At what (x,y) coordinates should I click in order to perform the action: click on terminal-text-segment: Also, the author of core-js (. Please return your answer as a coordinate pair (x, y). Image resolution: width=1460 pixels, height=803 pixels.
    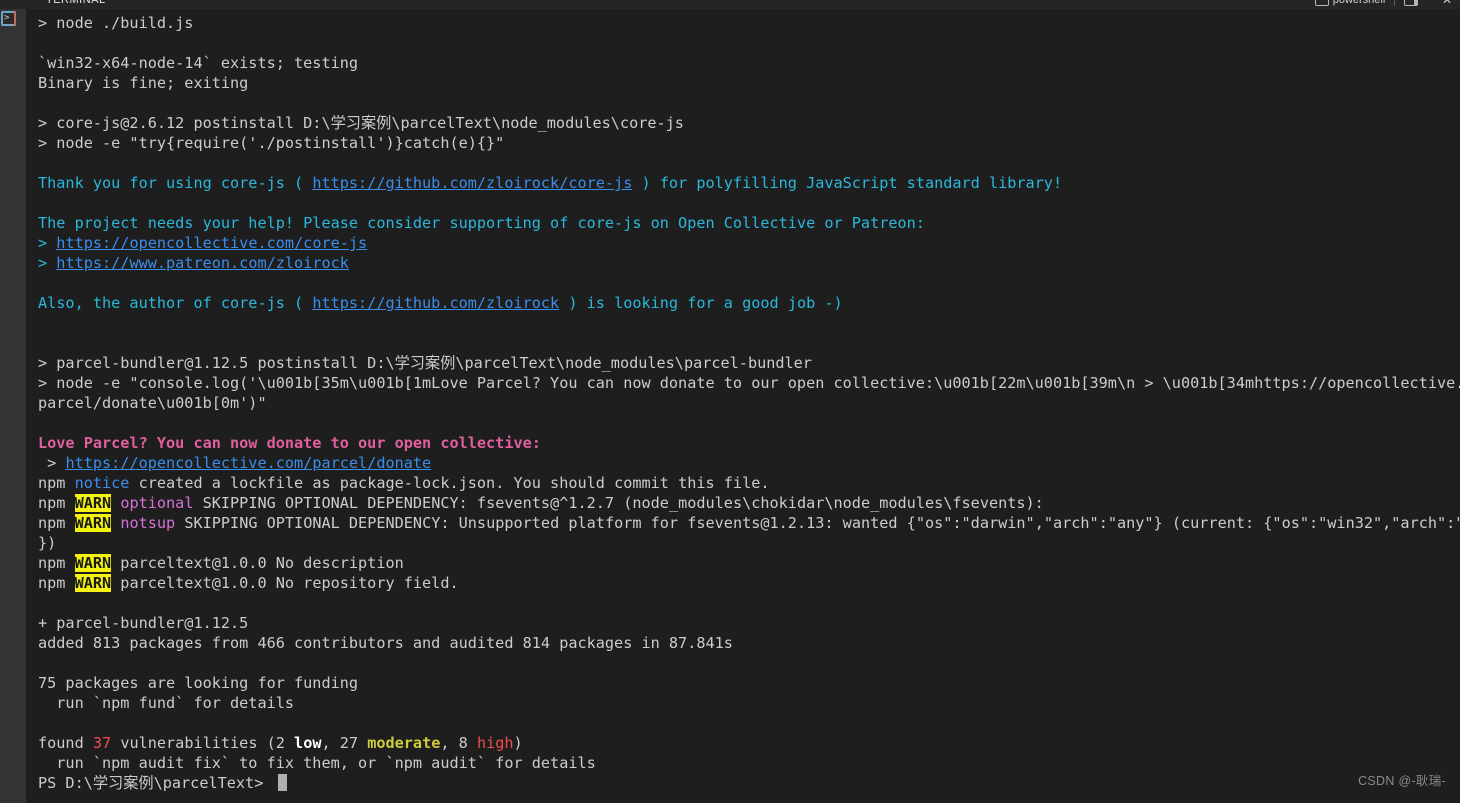
    Looking at the image, I should click on (175, 303).